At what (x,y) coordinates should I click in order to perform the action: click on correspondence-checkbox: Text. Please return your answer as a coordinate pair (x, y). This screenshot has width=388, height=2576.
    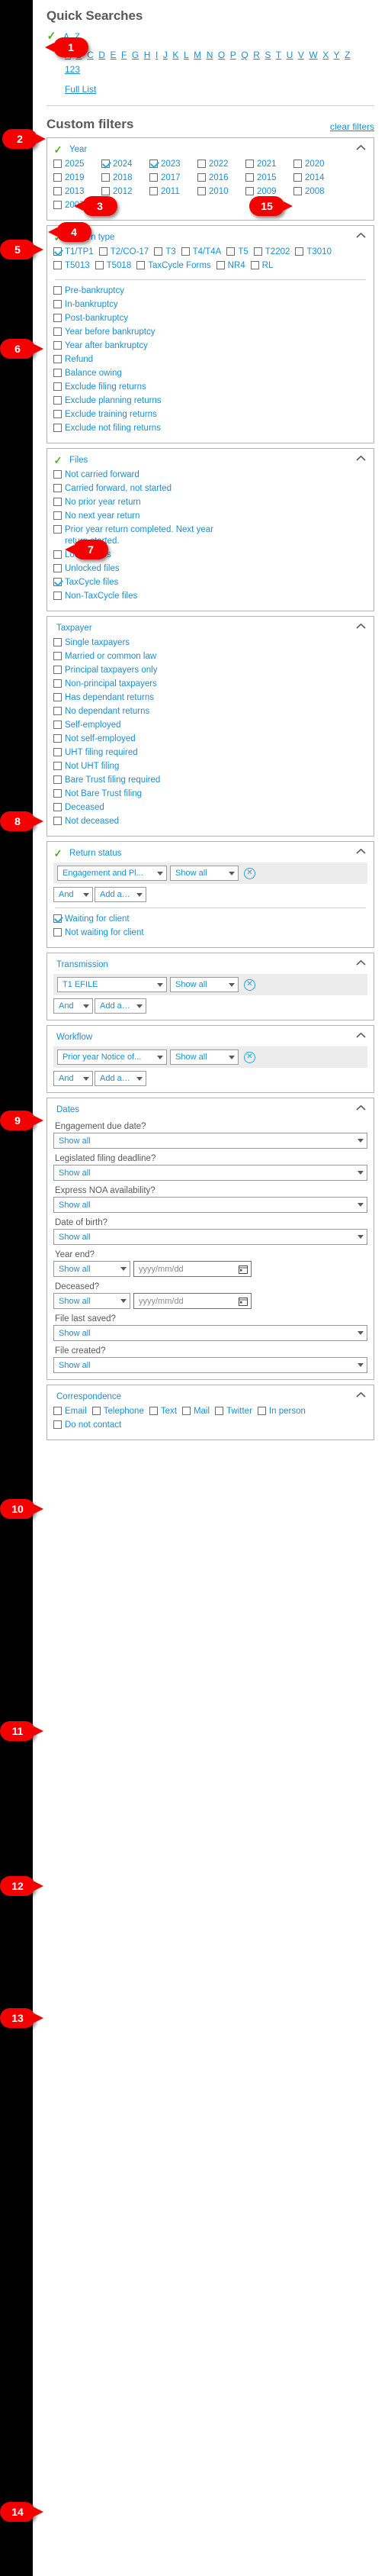
    Looking at the image, I should click on (163, 1412).